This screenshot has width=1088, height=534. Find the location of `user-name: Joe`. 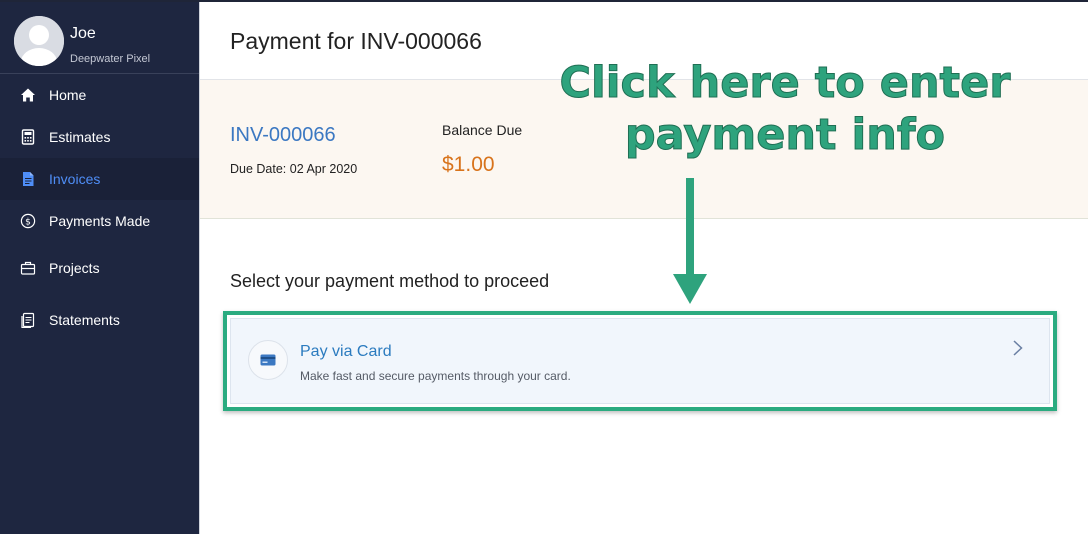

user-name: Joe is located at coordinates (83, 33).